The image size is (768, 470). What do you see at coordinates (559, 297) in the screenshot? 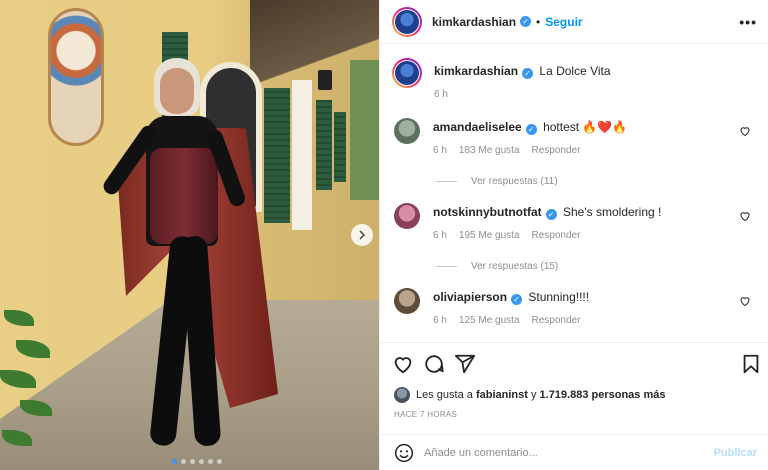
I see `comment-text: Stunning!!!!` at bounding box center [559, 297].